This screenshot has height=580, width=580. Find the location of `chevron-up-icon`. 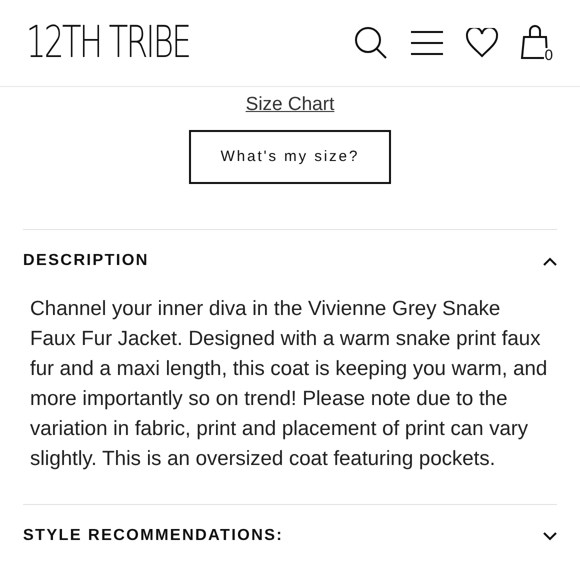

chevron-up-icon is located at coordinates (550, 261).